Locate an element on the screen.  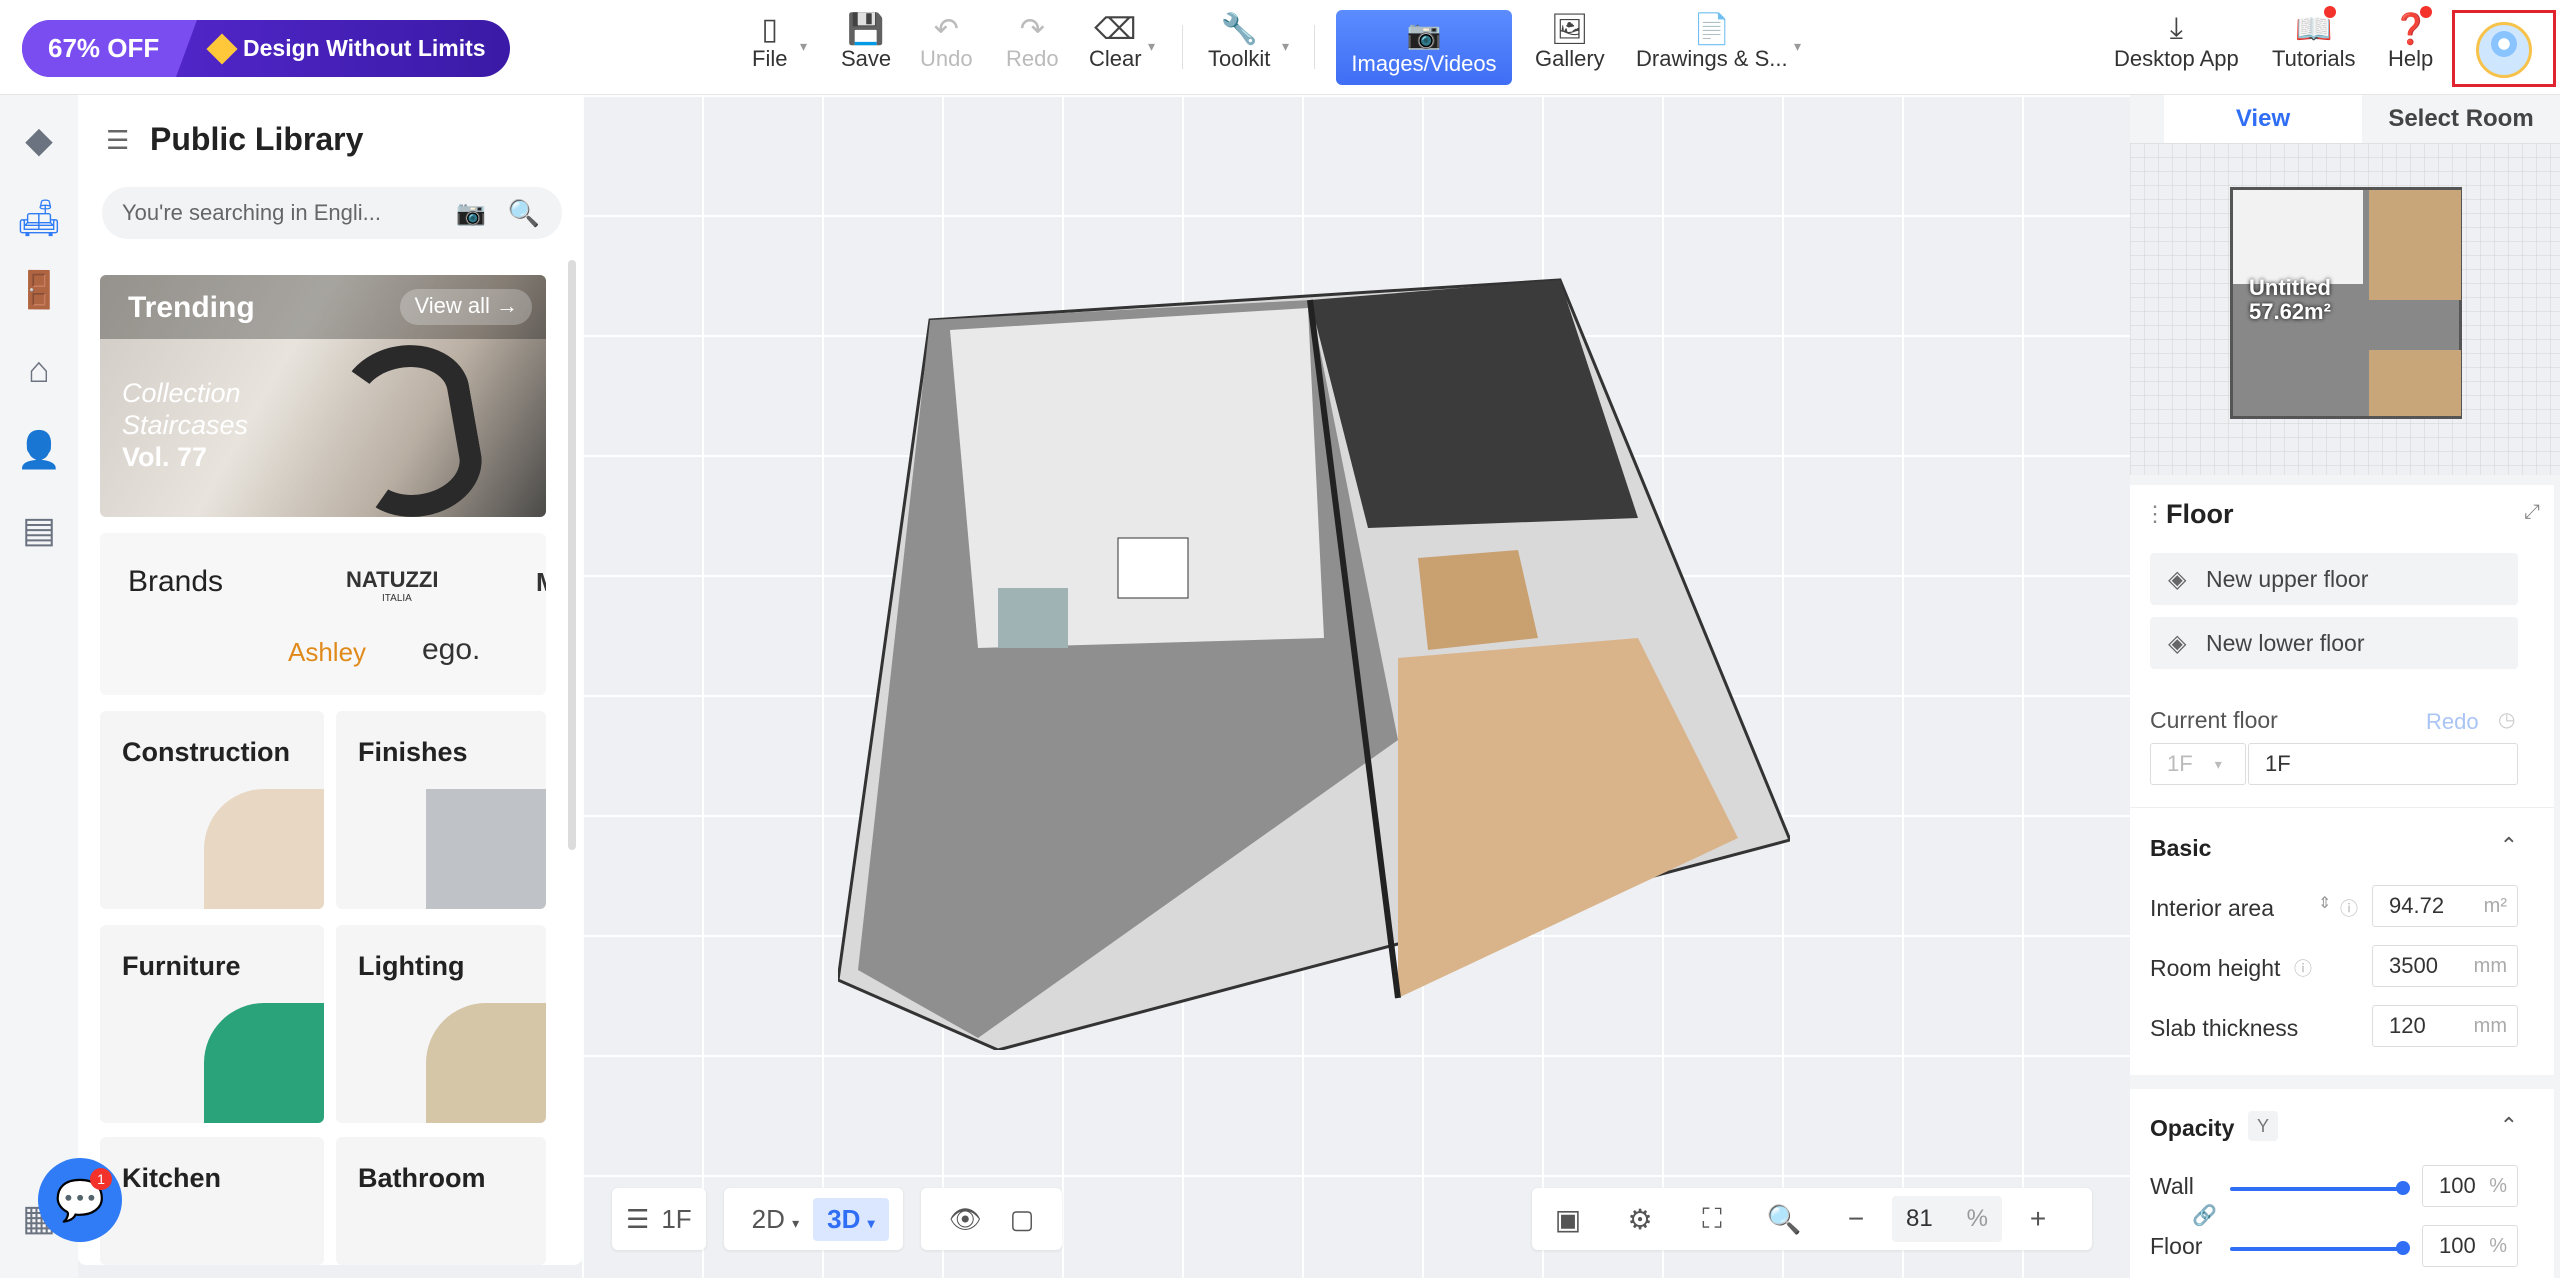
zoom-in-icon: + is located at coordinates (2038, 1219).